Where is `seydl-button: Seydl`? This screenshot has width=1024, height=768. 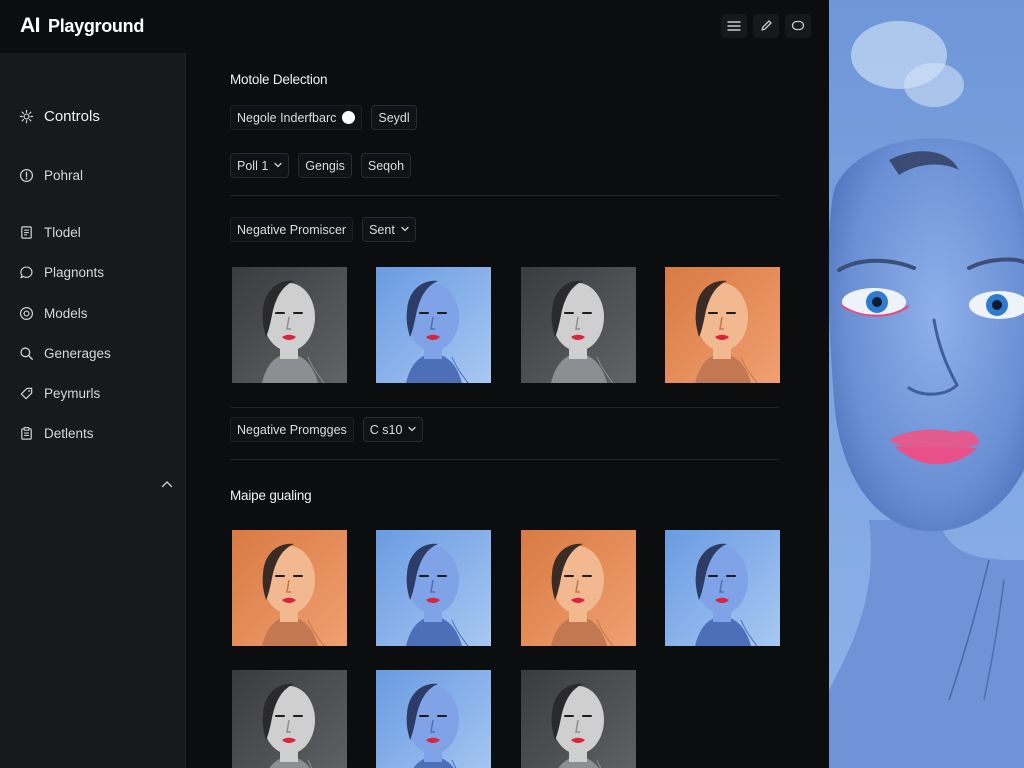
seydl-button: Seydl is located at coordinates (394, 117).